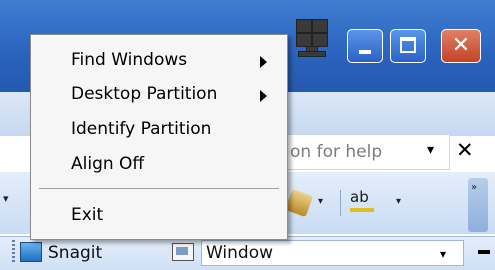 The height and width of the screenshot is (270, 495). Describe the element at coordinates (340, 203) in the screenshot. I see `toolbar-separator` at that location.